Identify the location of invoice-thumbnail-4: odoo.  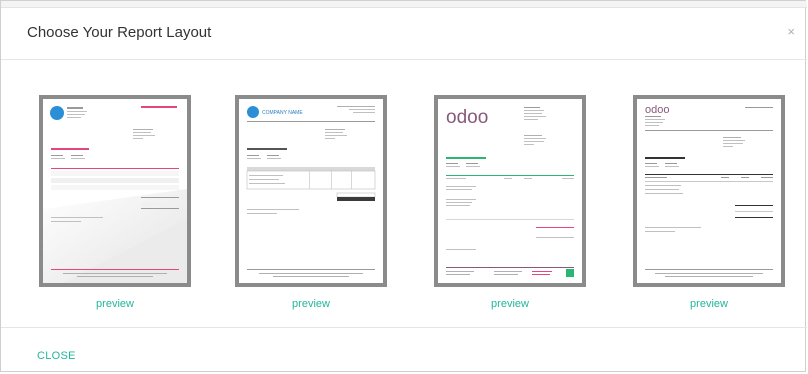
(709, 190).